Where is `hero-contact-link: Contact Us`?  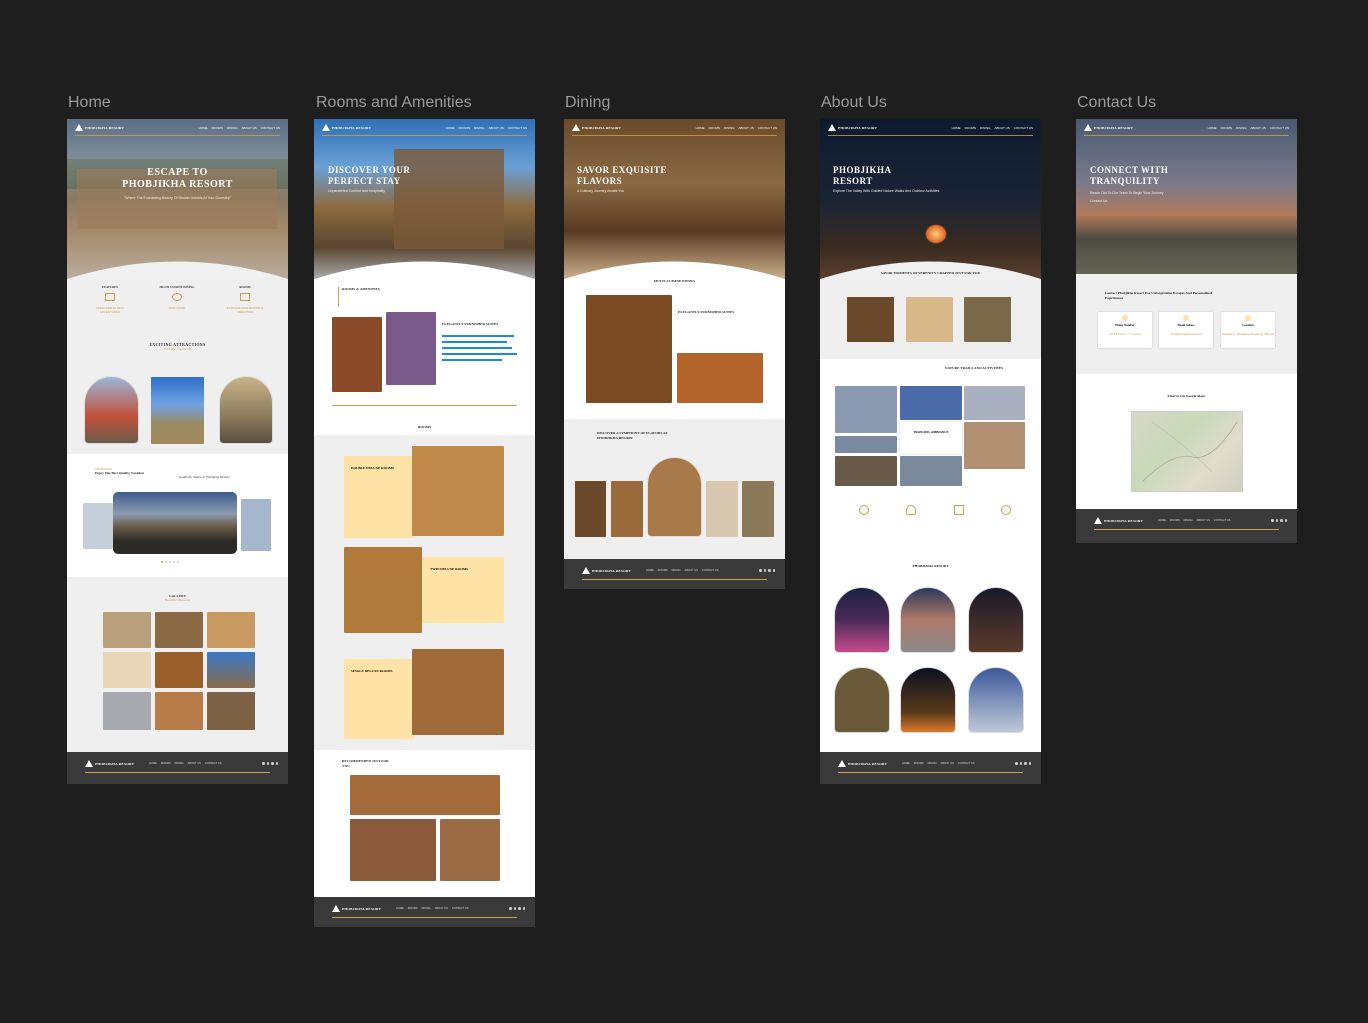 hero-contact-link: Contact Us is located at coordinates (1098, 201).